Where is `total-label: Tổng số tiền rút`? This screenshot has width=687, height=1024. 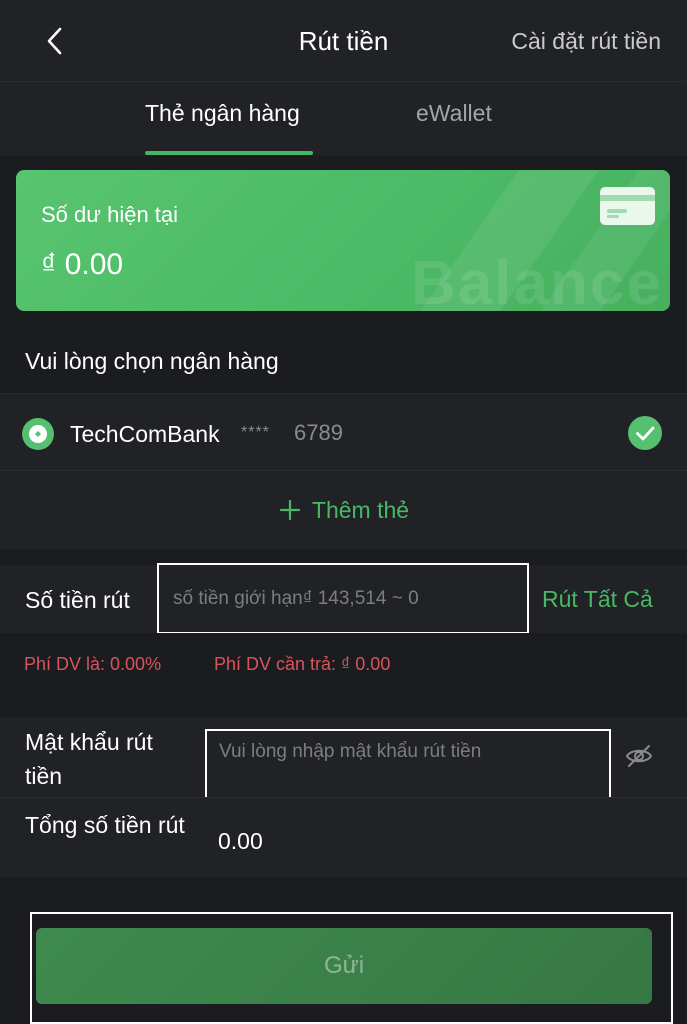
total-label: Tổng số tiền rút is located at coordinates (105, 825).